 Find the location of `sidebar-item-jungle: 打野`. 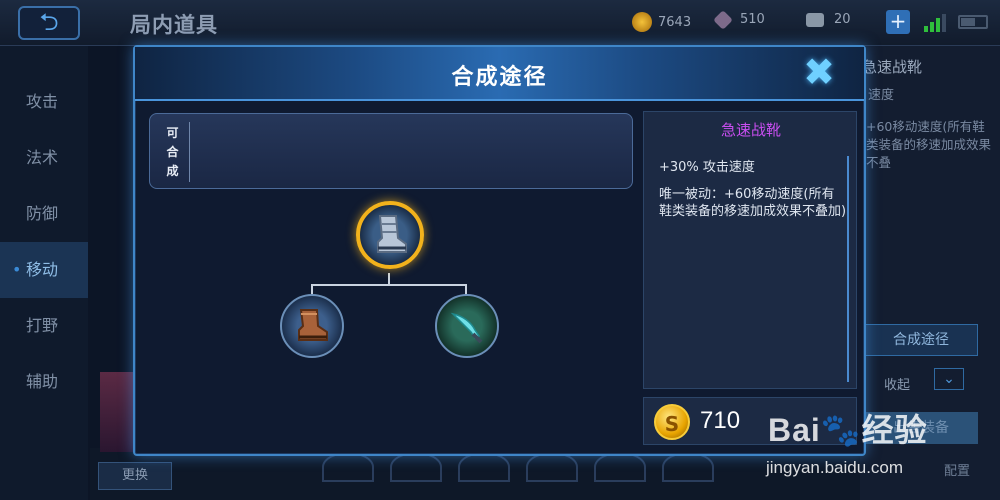

sidebar-item-jungle: 打野 is located at coordinates (44, 326).